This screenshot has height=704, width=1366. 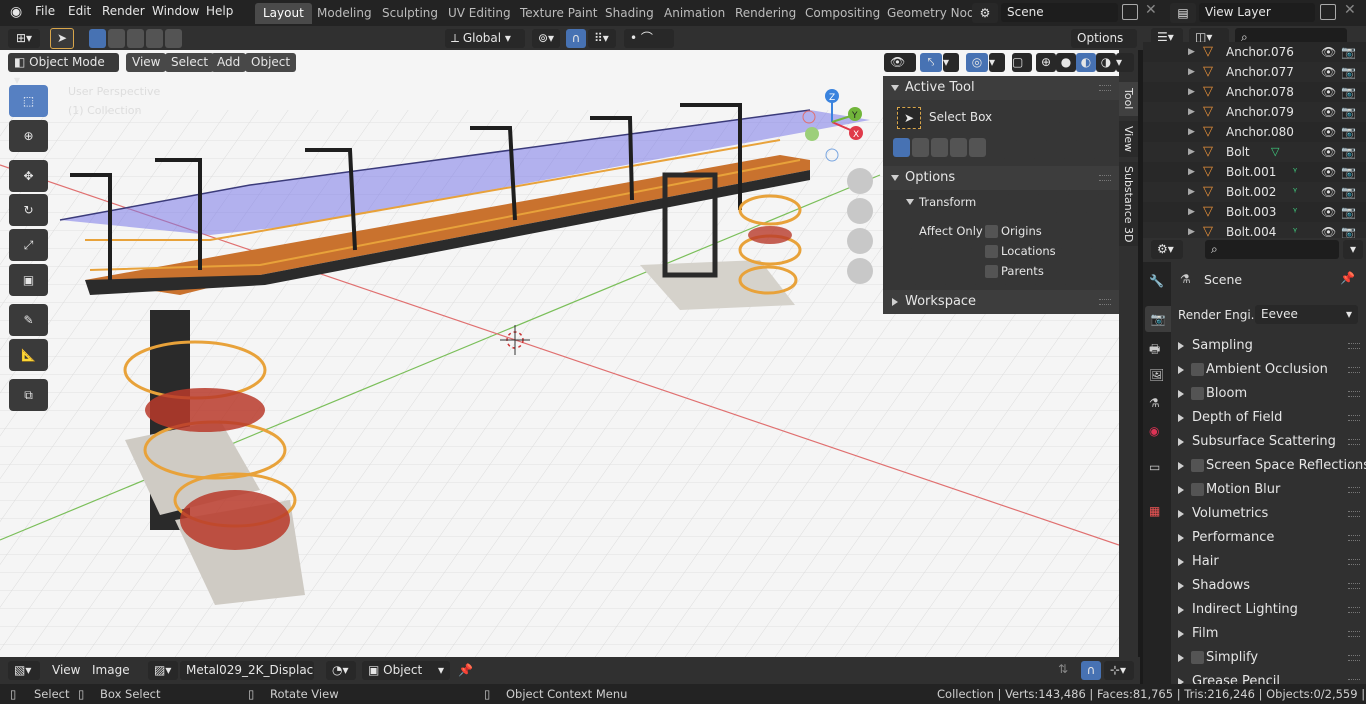 I want to click on overlay-toggle-icon: ◎, so click(x=977, y=62).